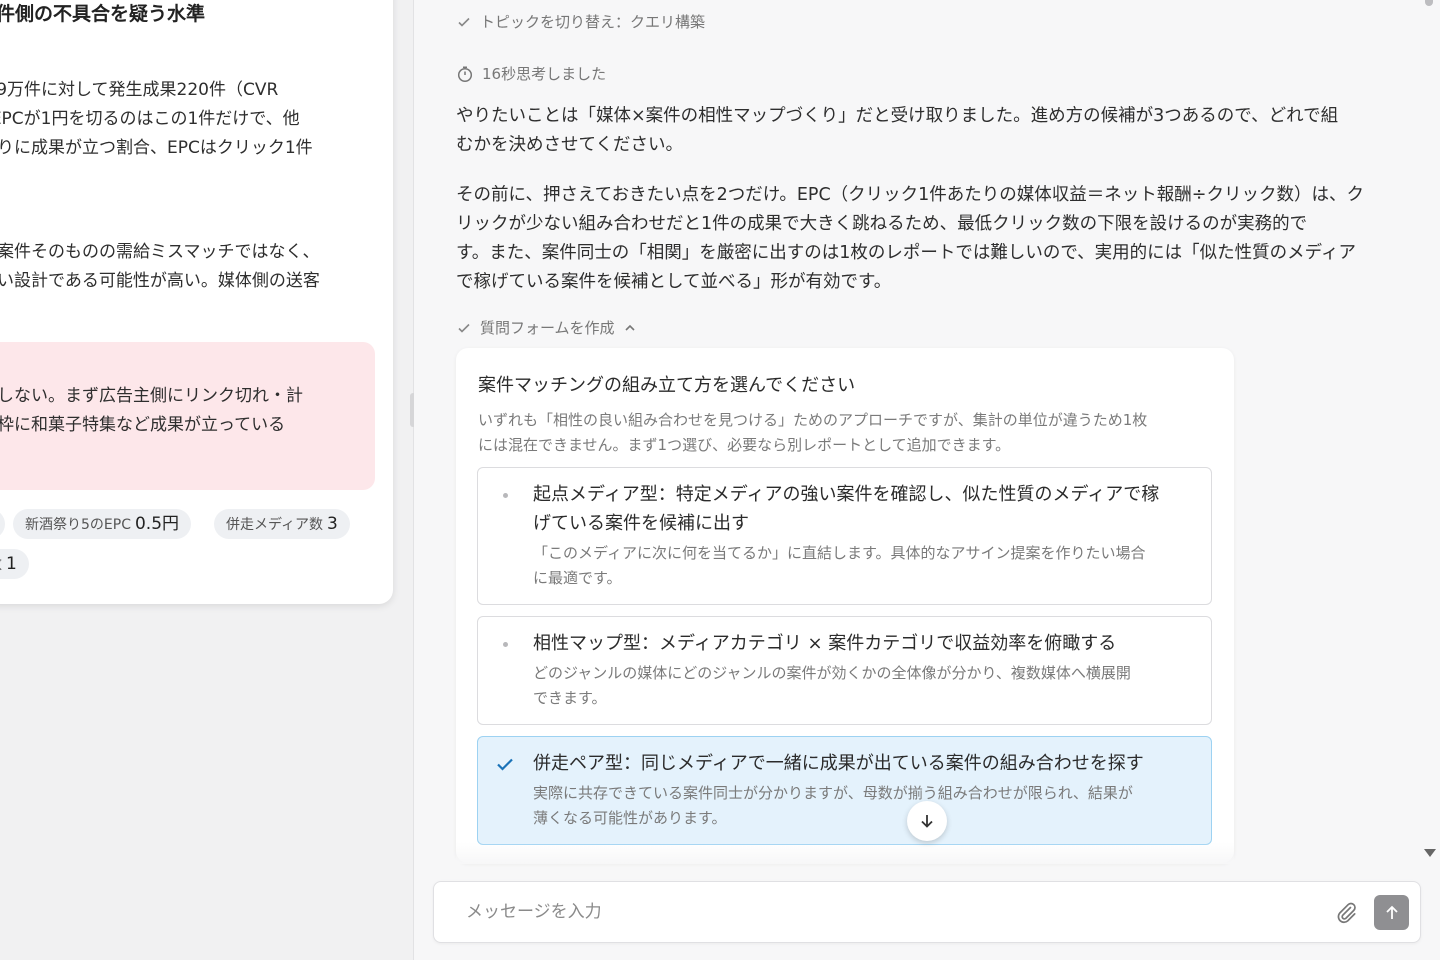  Describe the element at coordinates (630, 328) in the screenshot. I see `chevron-up-icon` at that location.